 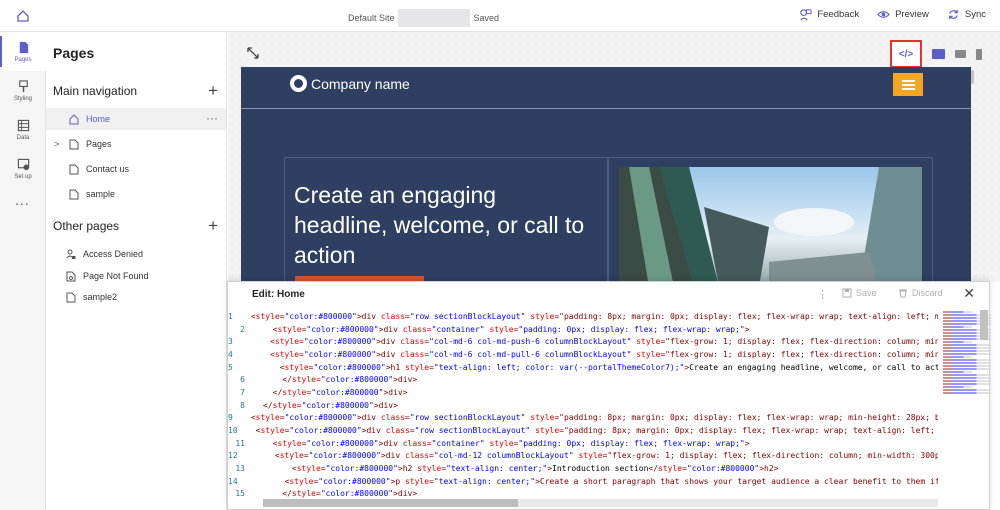 What do you see at coordinates (136, 297) in the screenshot?
I see `nav-item-sample2: sample2` at bounding box center [136, 297].